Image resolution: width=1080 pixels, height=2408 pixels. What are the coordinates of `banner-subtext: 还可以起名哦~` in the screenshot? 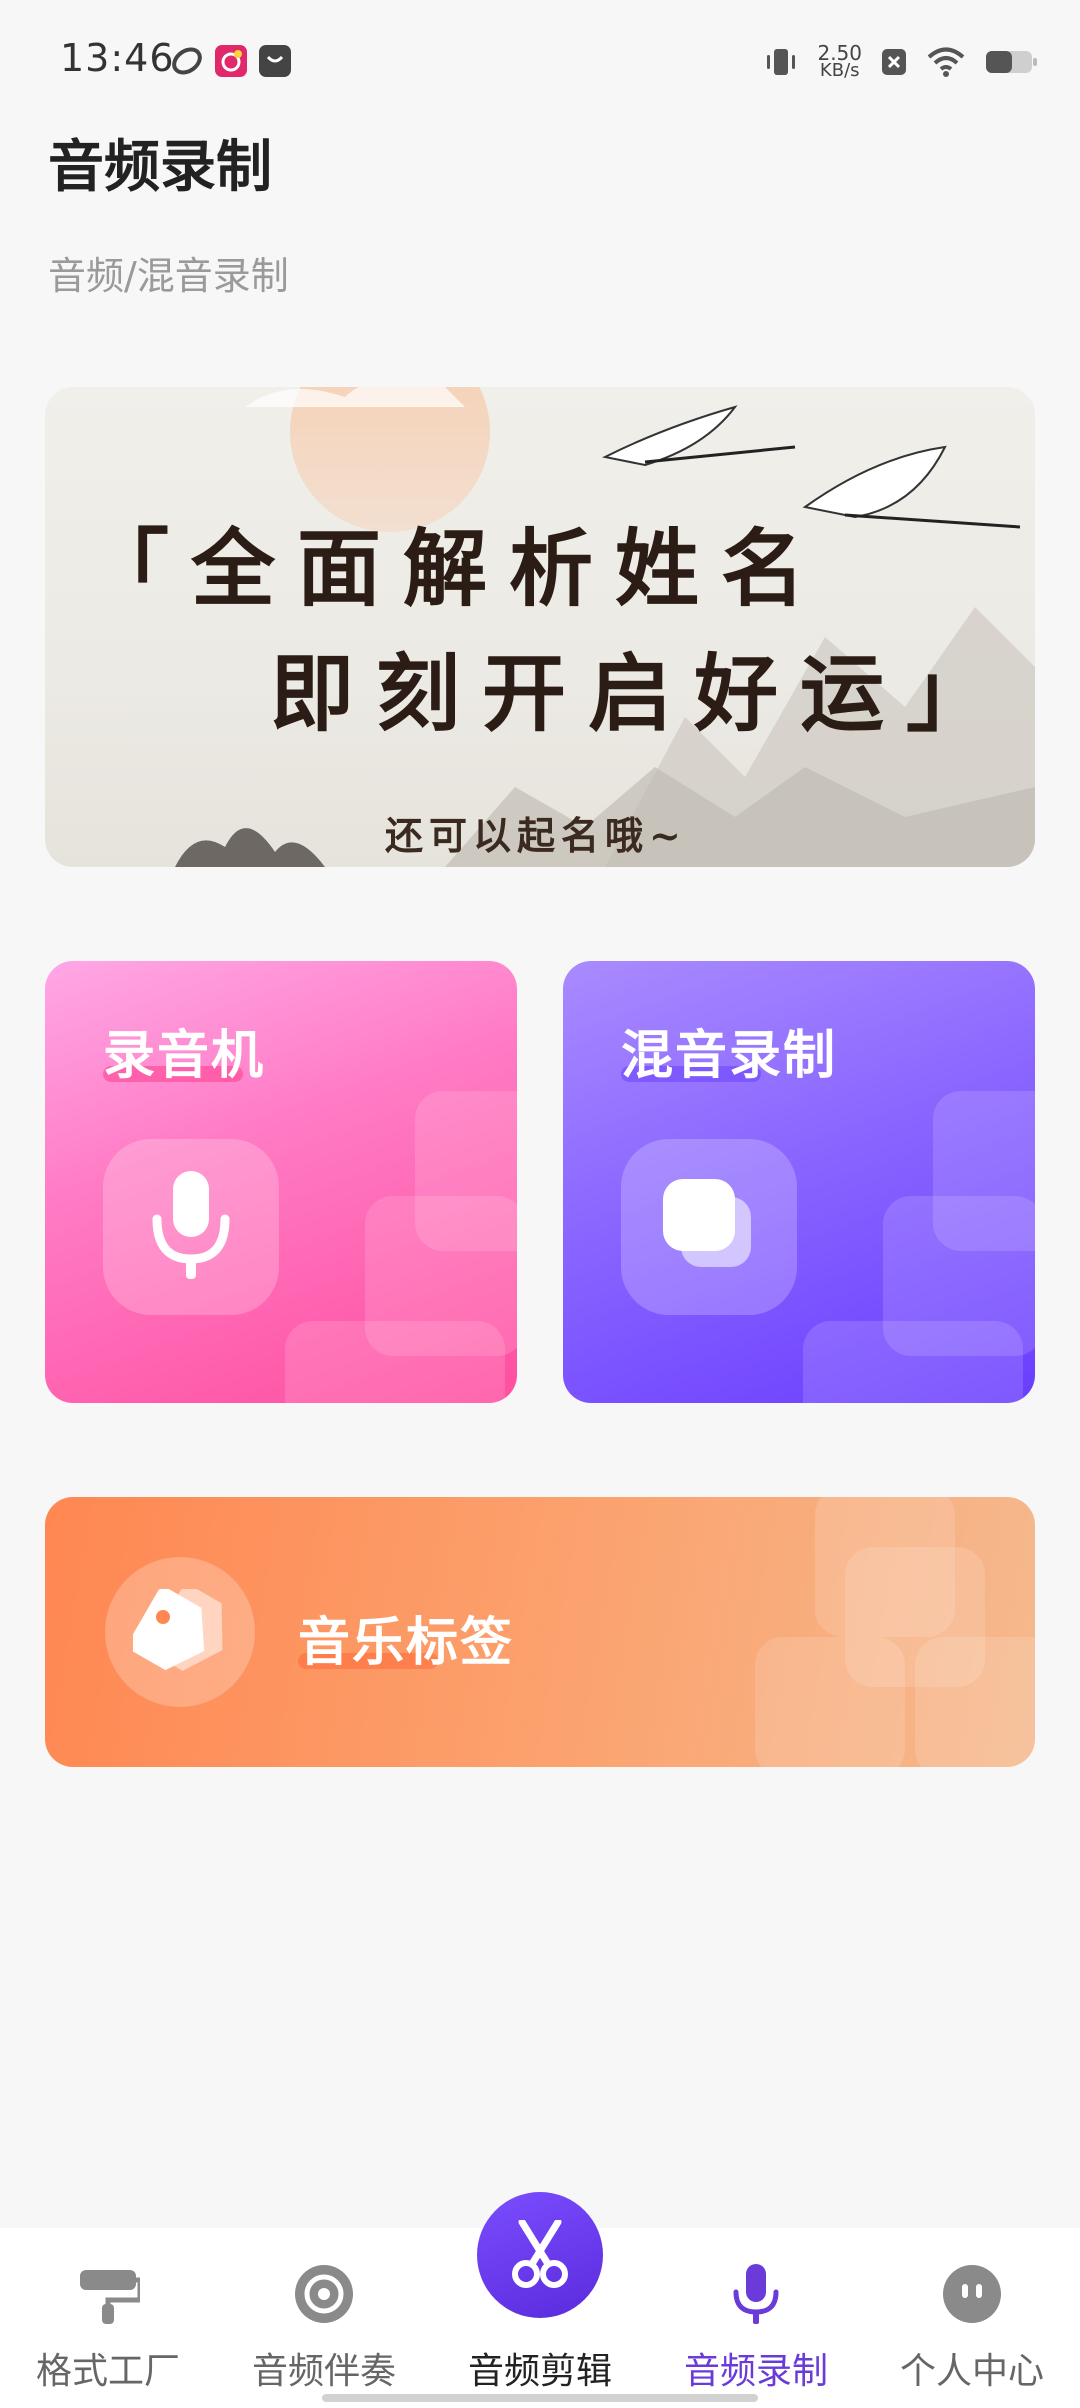 It's located at (536, 835).